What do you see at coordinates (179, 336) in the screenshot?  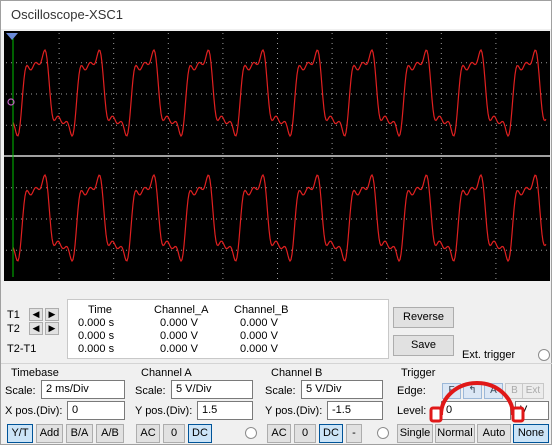 I see `t2-channel-a: 0.000 V` at bounding box center [179, 336].